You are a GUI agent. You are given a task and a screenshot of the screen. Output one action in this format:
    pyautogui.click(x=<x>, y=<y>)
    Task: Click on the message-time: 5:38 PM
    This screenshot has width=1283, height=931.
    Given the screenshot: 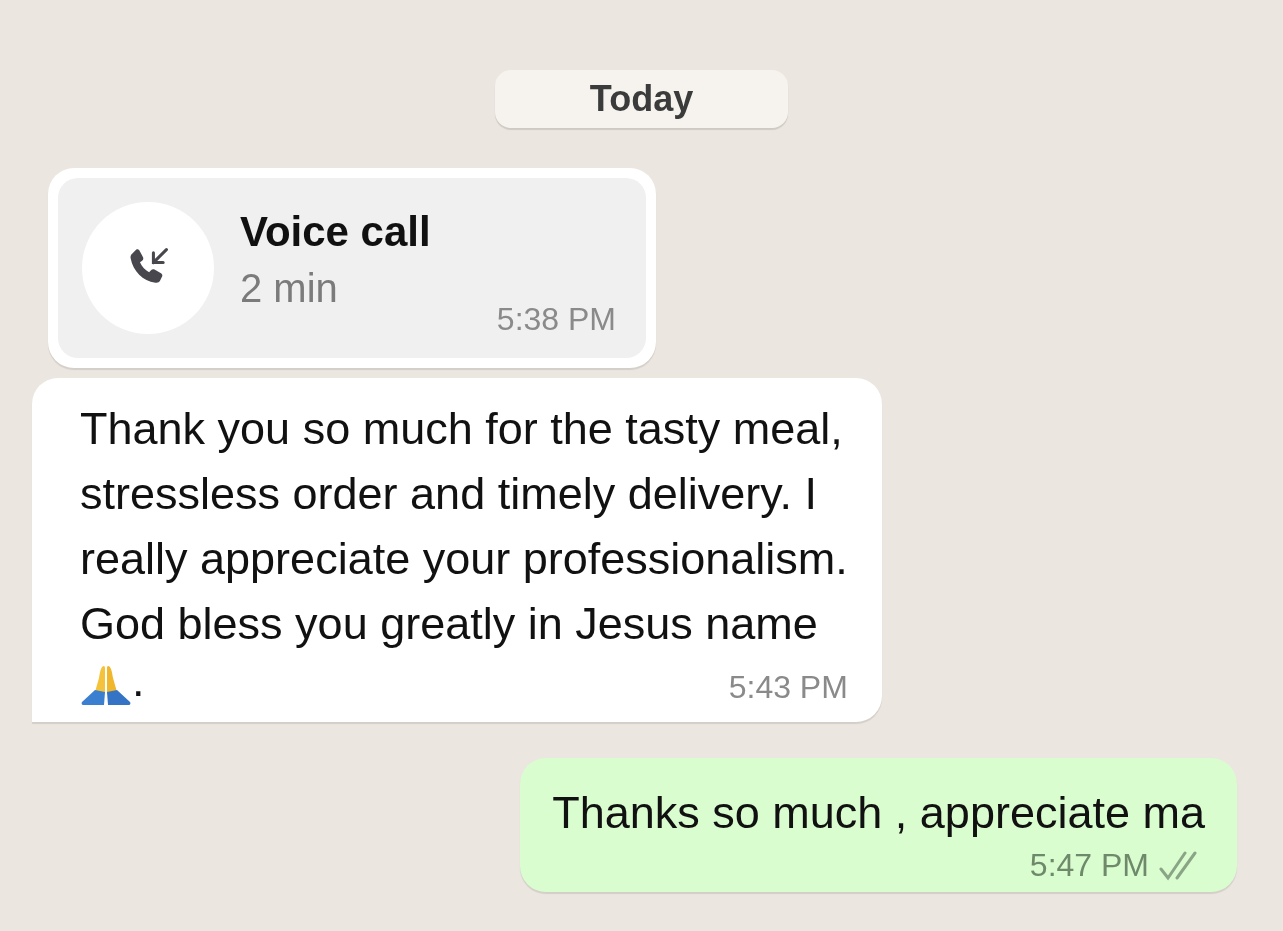 What is the action you would take?
    pyautogui.click(x=556, y=319)
    